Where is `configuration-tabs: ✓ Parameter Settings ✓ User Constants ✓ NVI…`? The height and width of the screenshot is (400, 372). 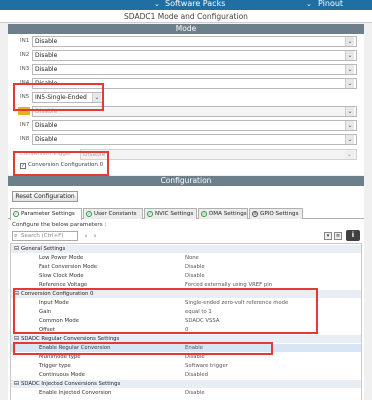
configuration-tabs: ✓ Parameter Settings ✓ User Constants ✓ NVI… is located at coordinates (186, 213).